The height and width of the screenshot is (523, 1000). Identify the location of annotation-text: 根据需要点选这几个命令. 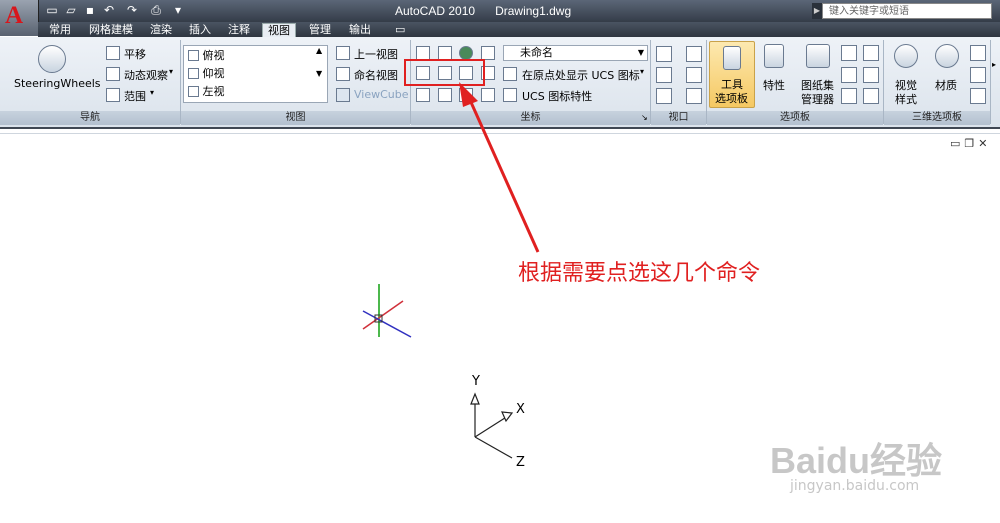
(639, 273).